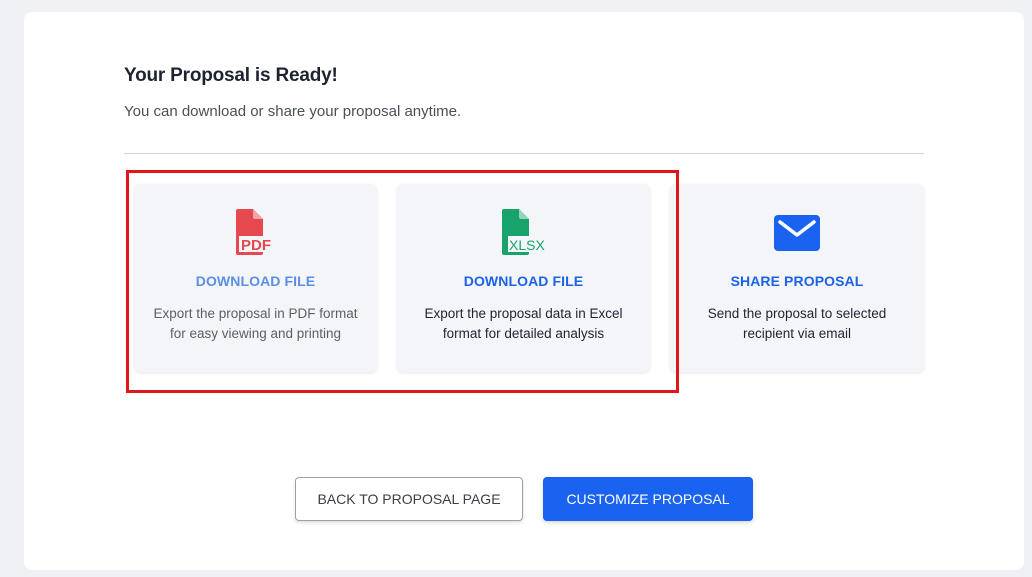  Describe the element at coordinates (648, 499) in the screenshot. I see `customize-proposal-button: CUSTOMIZE PROPOSAL` at that location.